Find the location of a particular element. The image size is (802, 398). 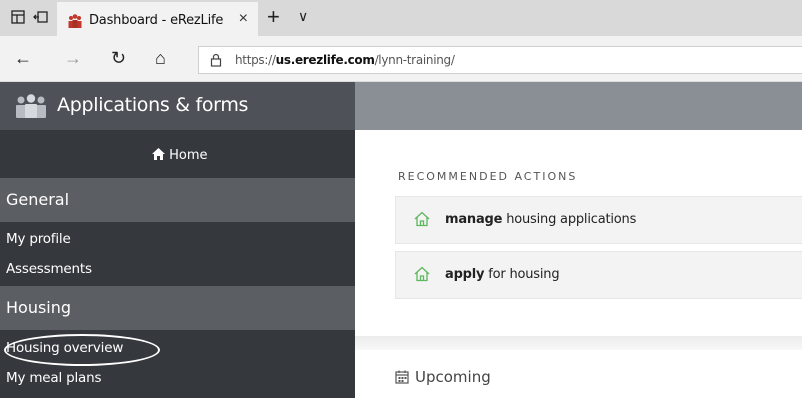

tab-title: Dashboard - eRezLife is located at coordinates (156, 20).